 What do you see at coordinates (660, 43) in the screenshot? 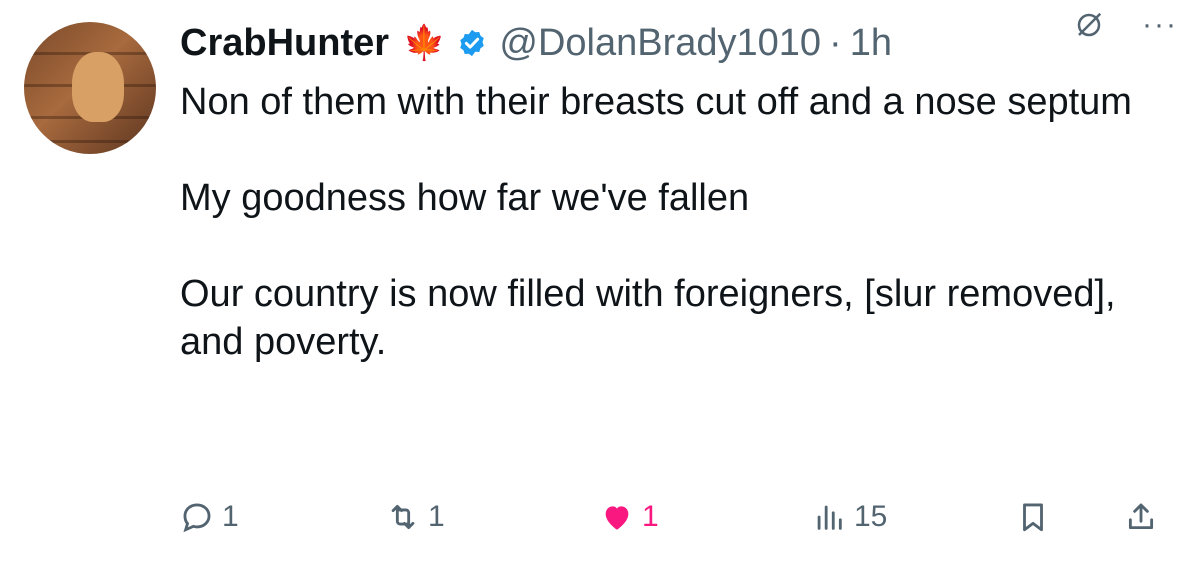
I see `author-handle: @DolanBrady1010` at bounding box center [660, 43].